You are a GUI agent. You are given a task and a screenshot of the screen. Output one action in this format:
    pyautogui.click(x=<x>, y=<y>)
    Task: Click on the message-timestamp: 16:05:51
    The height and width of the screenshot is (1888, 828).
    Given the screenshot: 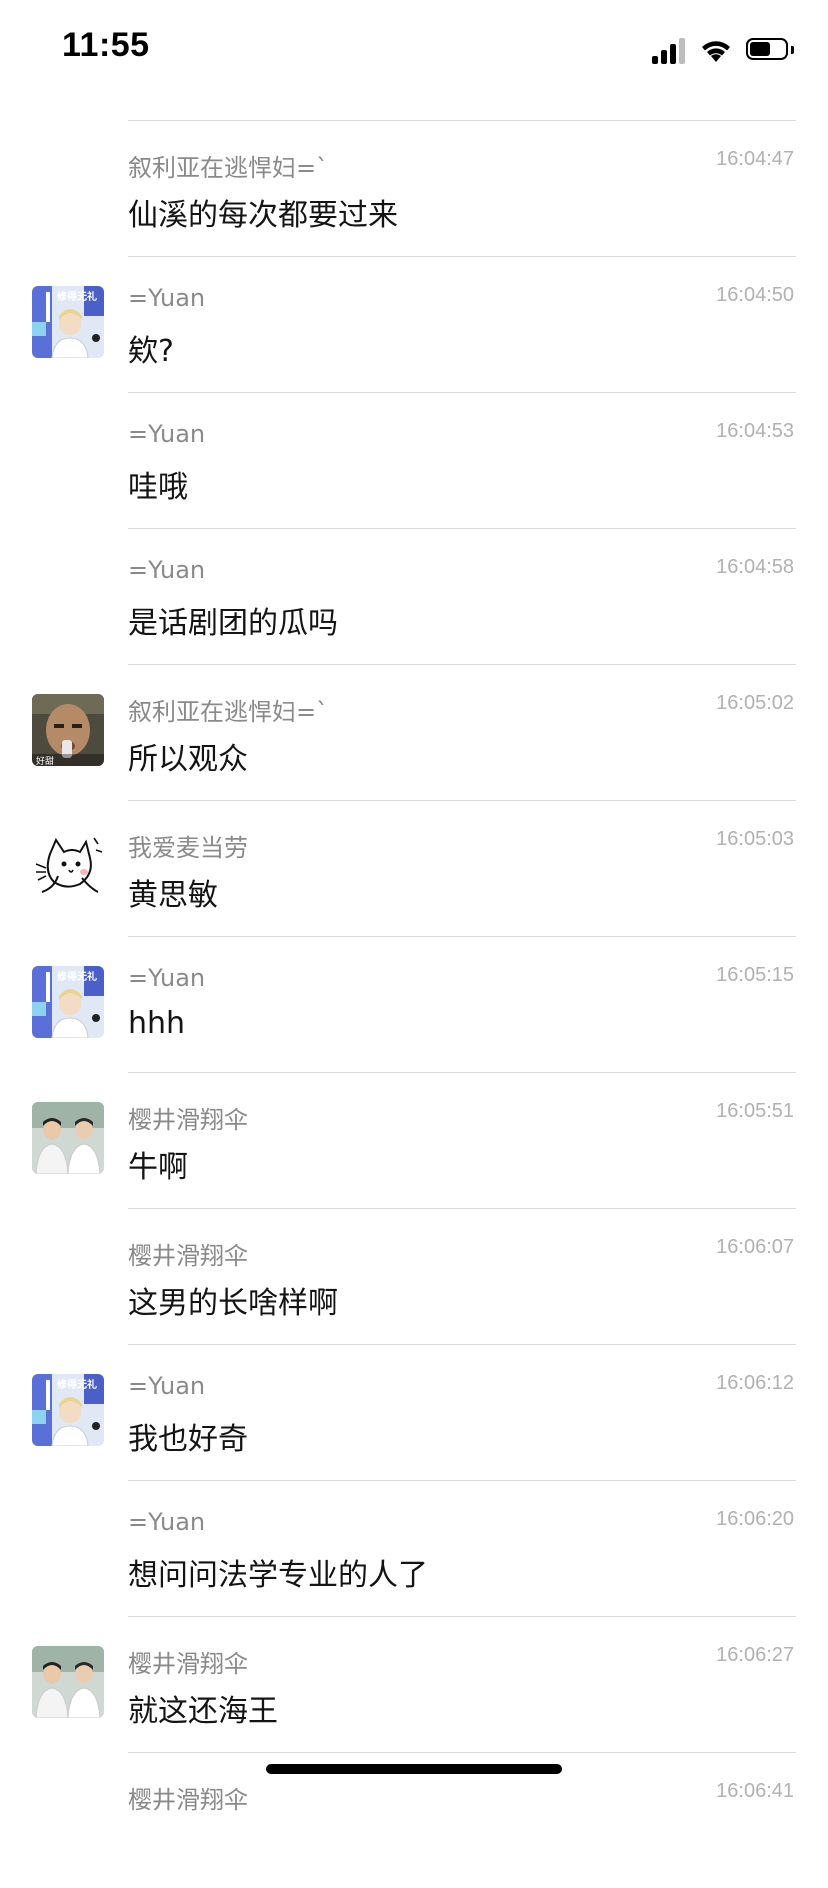 What is the action you would take?
    pyautogui.click(x=755, y=1111)
    